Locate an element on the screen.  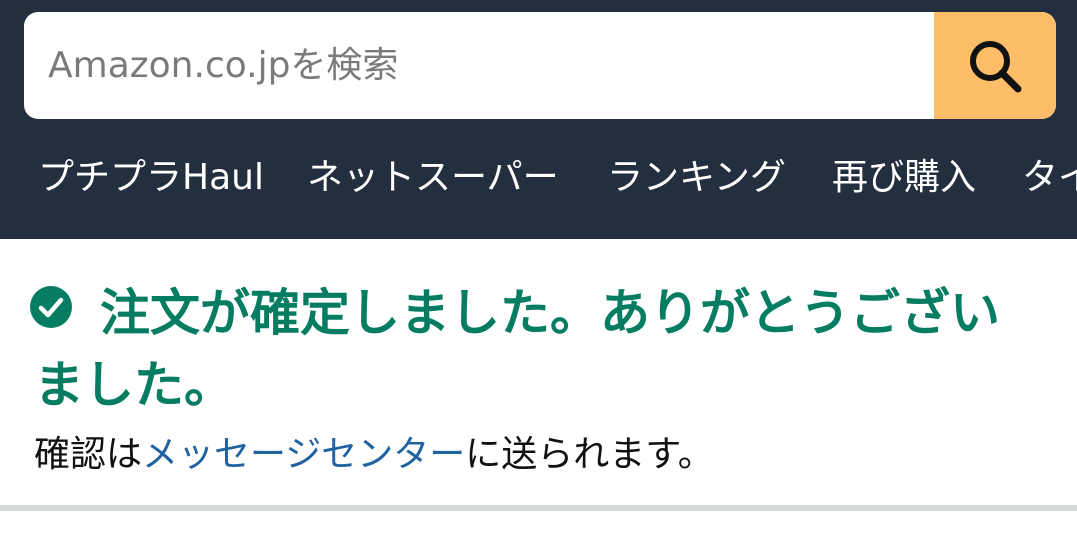
message-suffix: に送られます。 is located at coordinates (589, 454).